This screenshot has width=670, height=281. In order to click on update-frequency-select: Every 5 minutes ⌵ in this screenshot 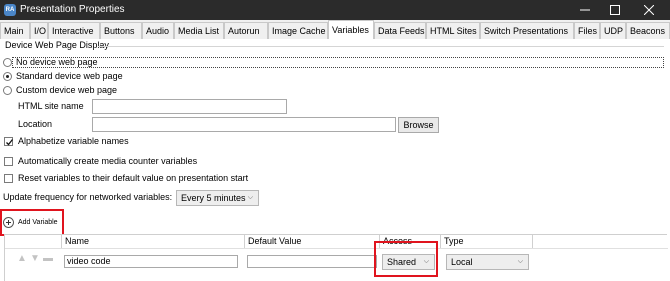, I will do `click(217, 198)`.